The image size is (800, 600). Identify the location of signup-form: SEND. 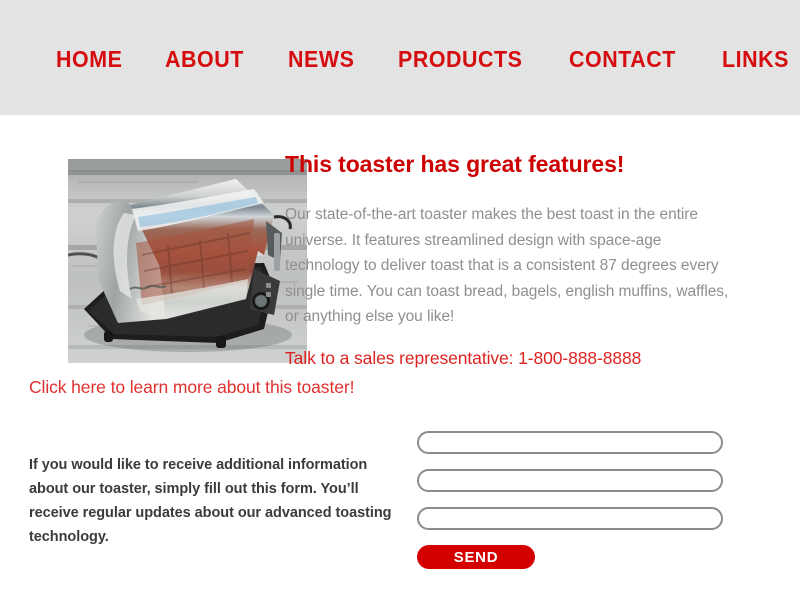
(571, 500).